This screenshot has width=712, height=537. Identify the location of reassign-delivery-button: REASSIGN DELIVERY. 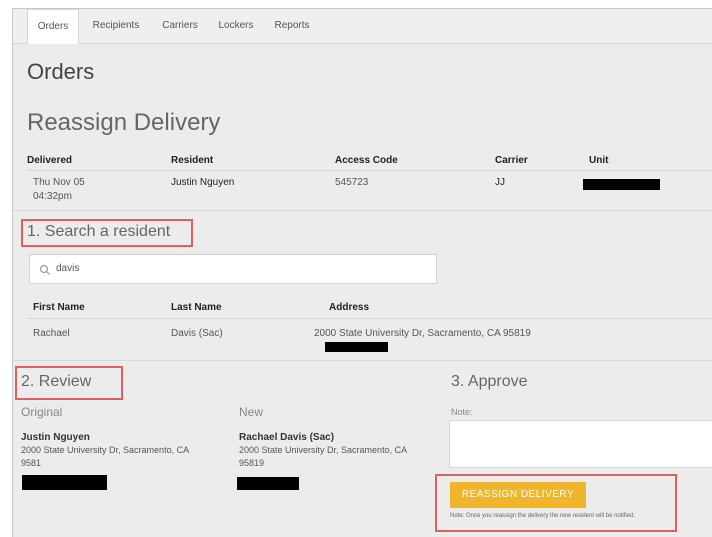
(518, 495).